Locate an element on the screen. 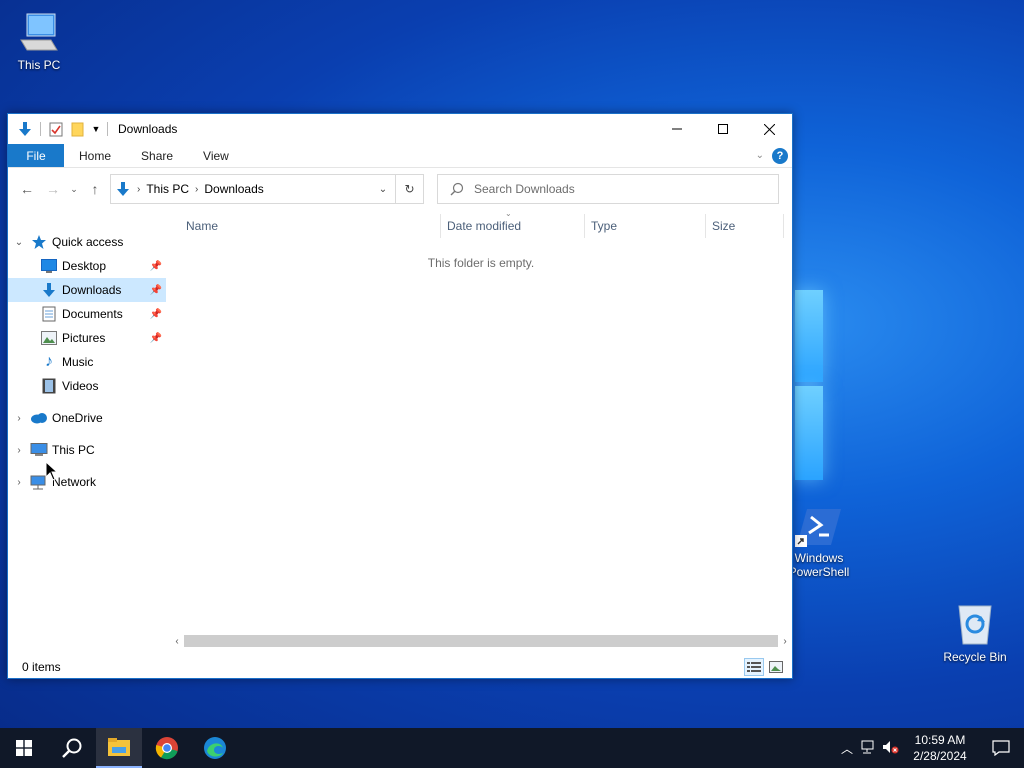  tree-item-label: Documents is located at coordinates (92, 314).